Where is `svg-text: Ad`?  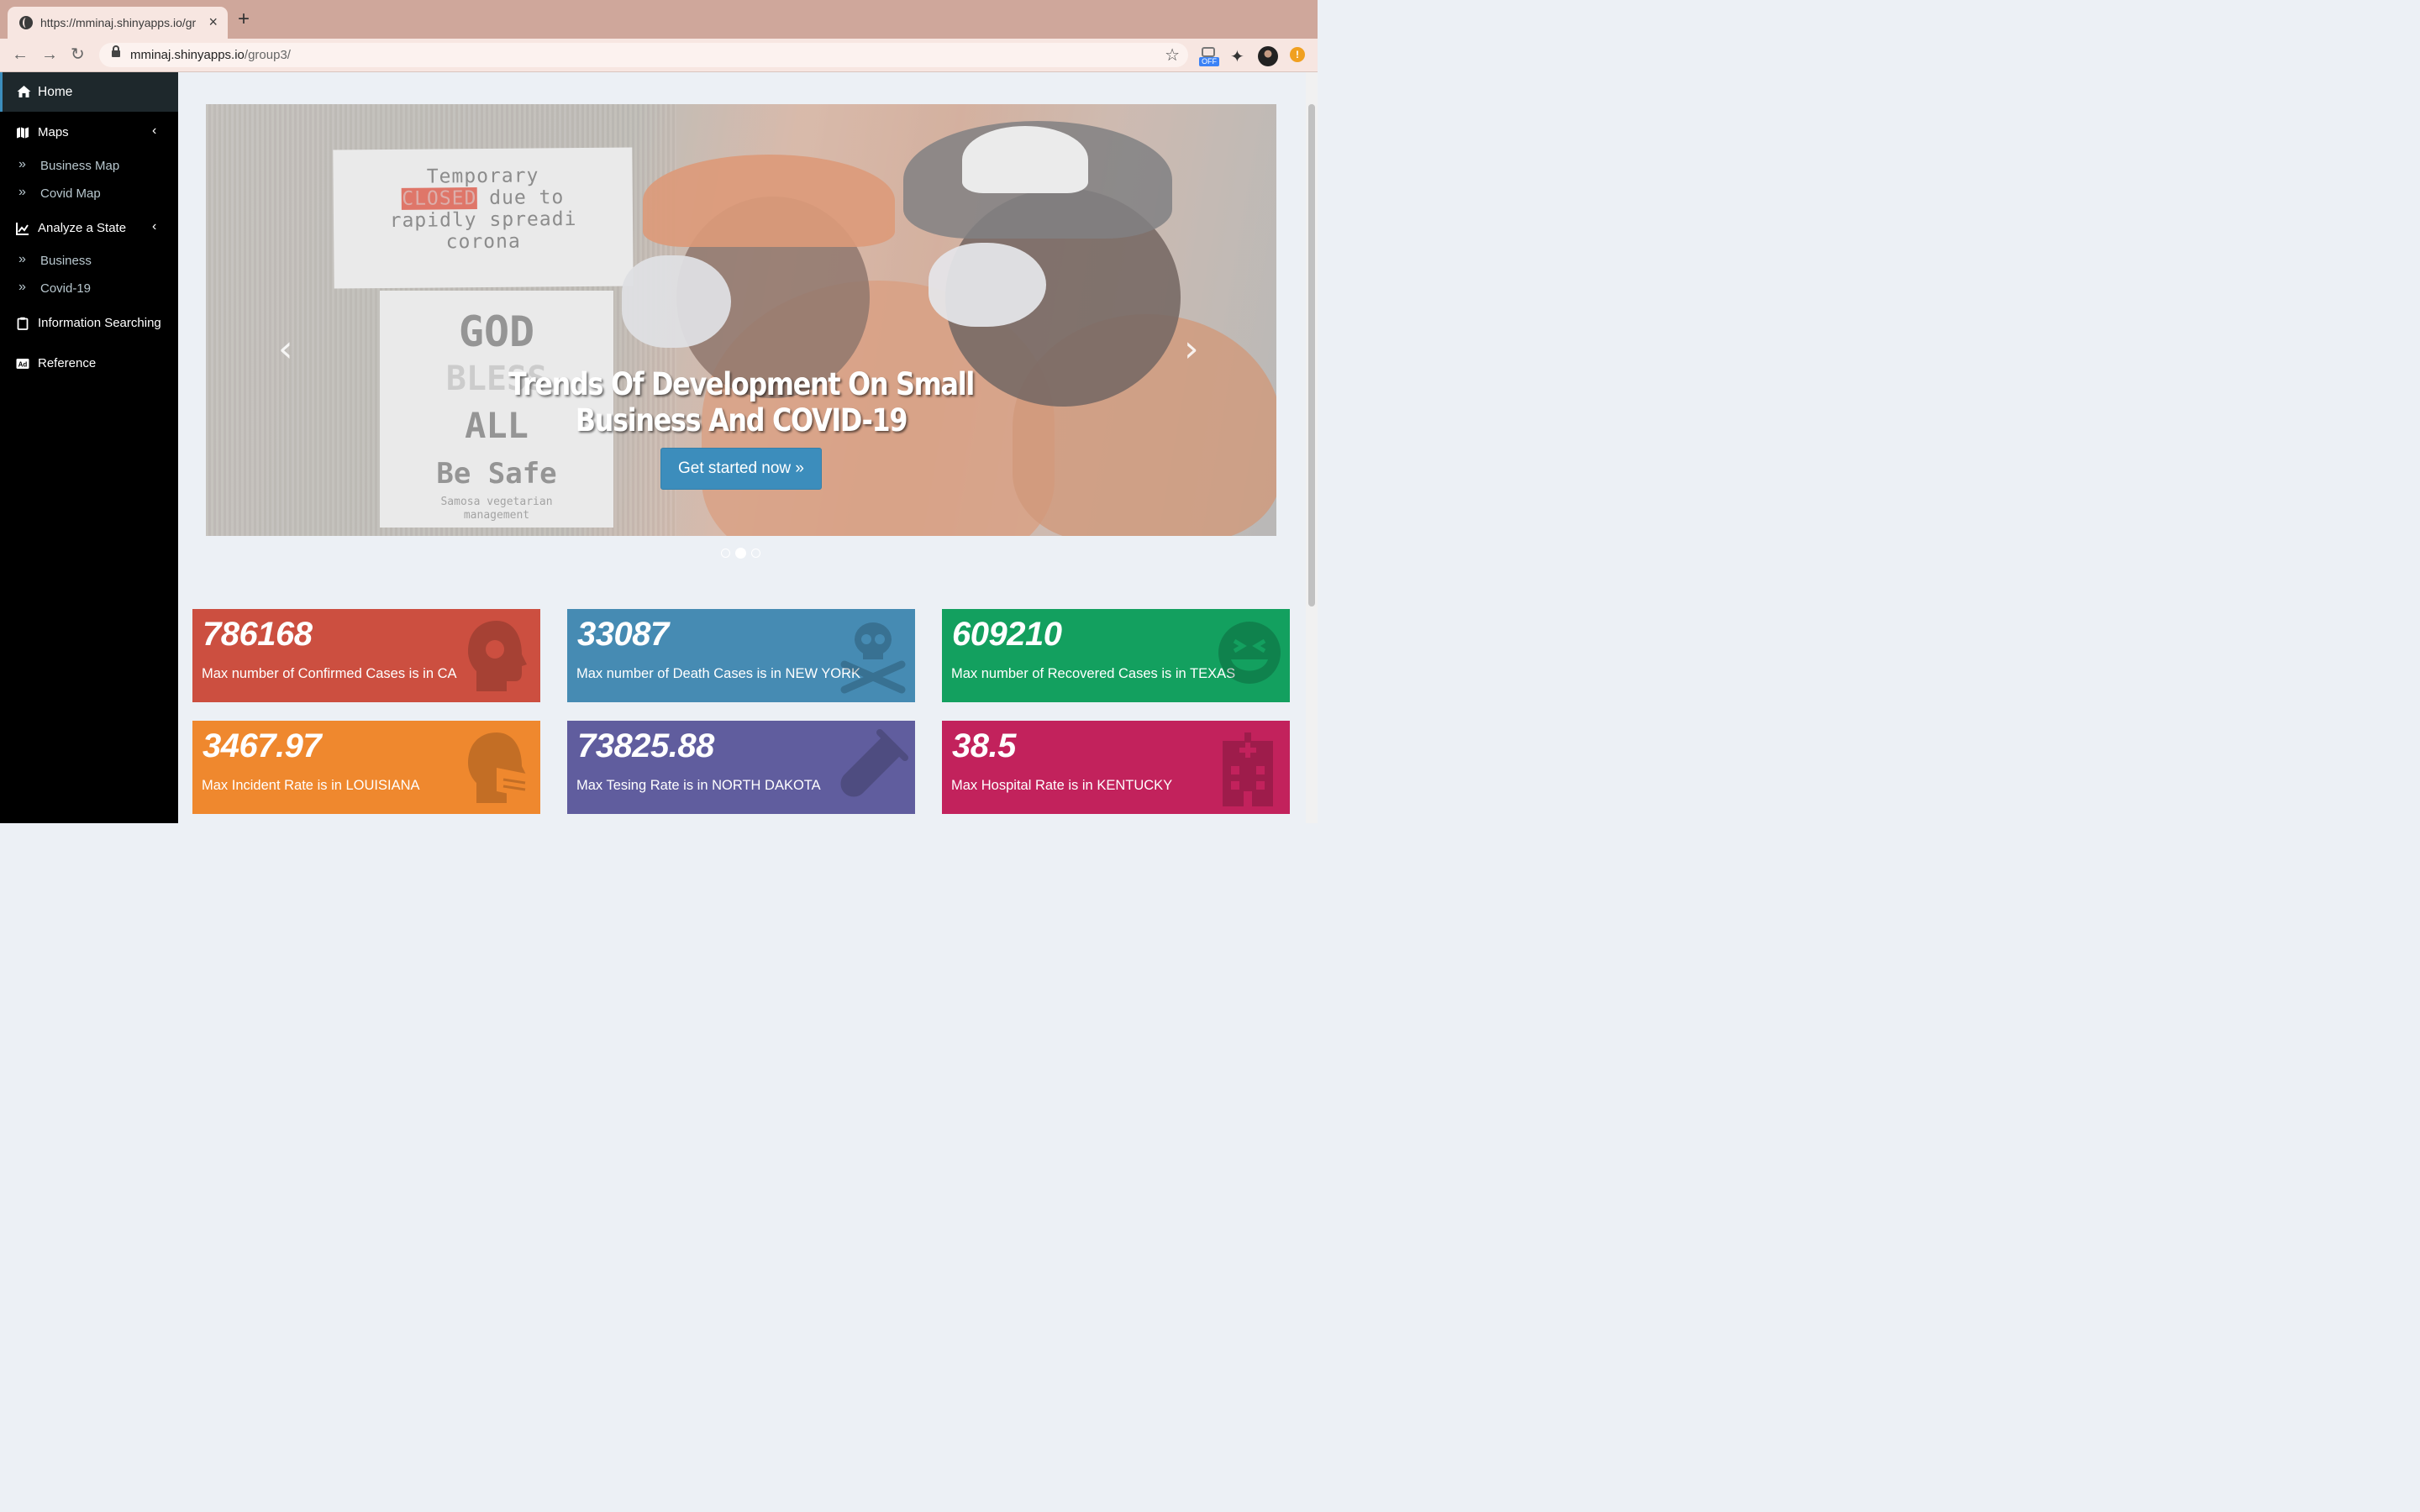
svg-text: Ad is located at coordinates (23, 365).